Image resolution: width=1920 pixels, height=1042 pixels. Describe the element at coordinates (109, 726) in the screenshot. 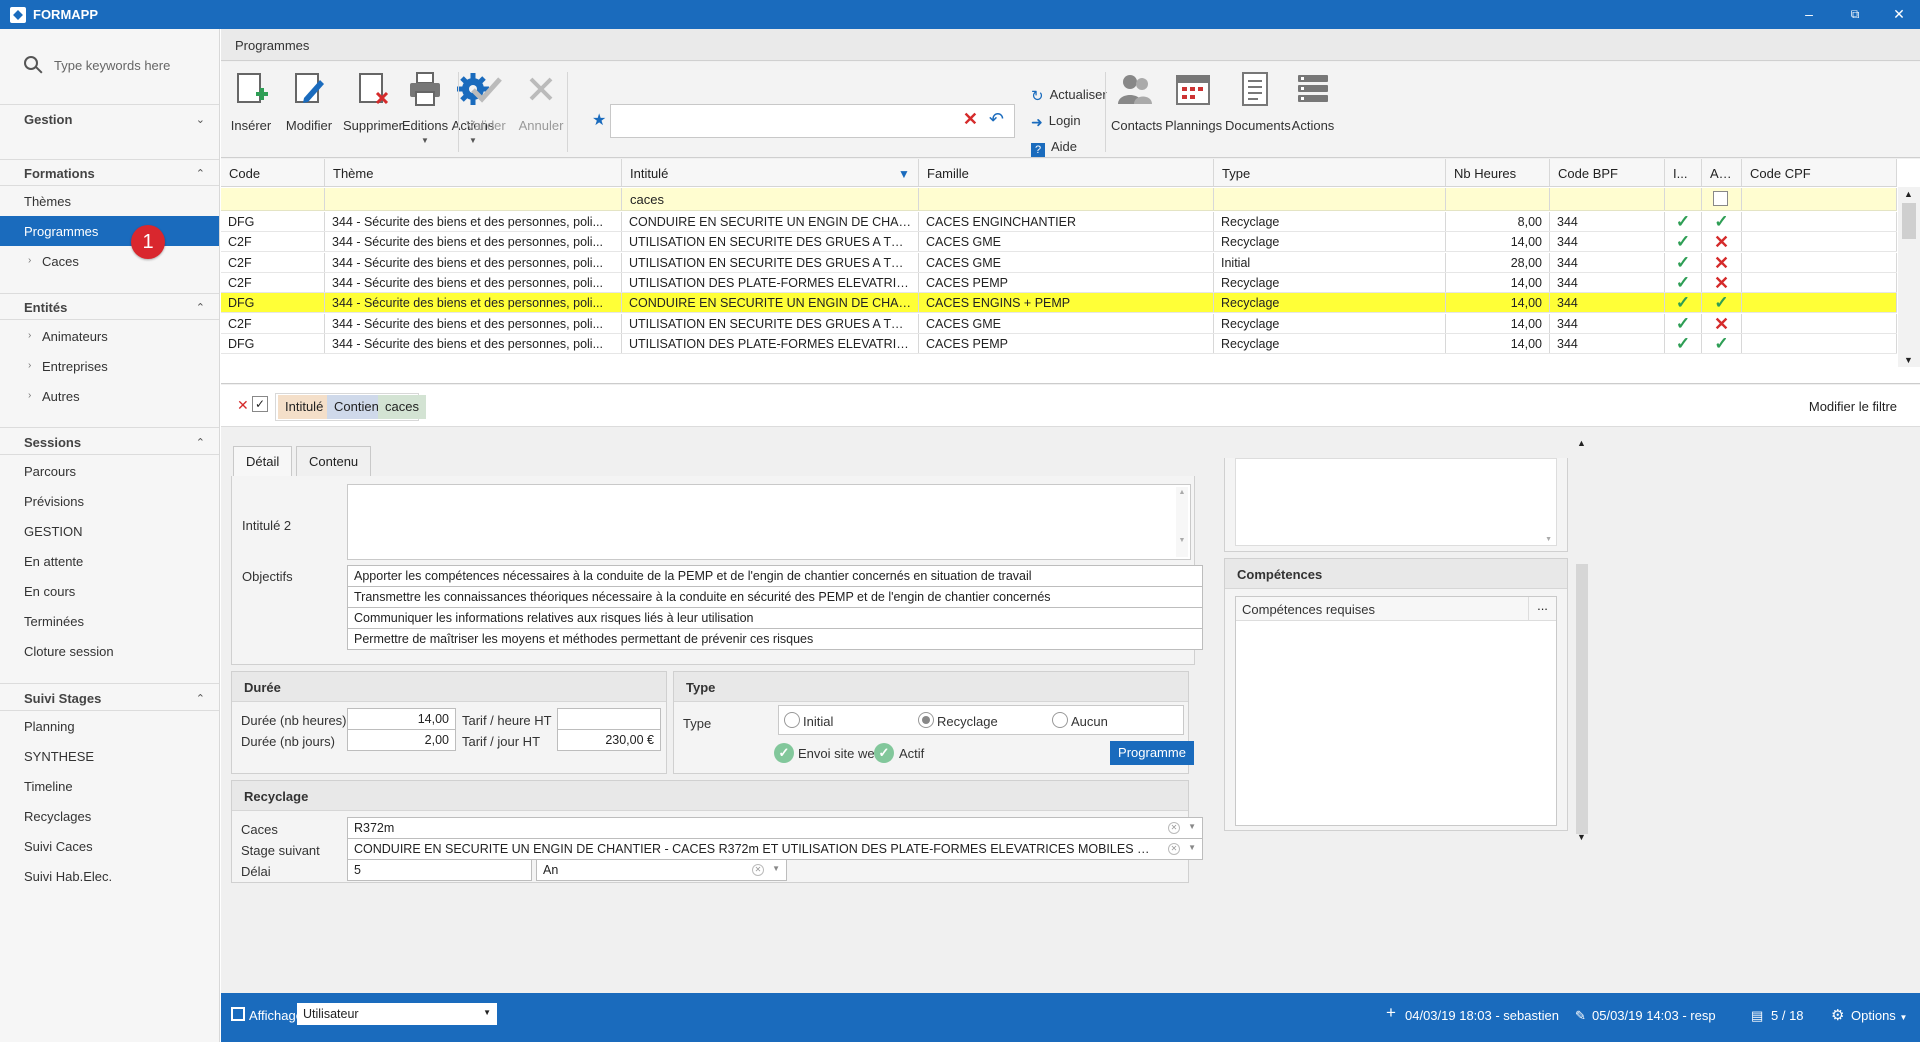

I see `sidebar-item-planning: Planning` at that location.